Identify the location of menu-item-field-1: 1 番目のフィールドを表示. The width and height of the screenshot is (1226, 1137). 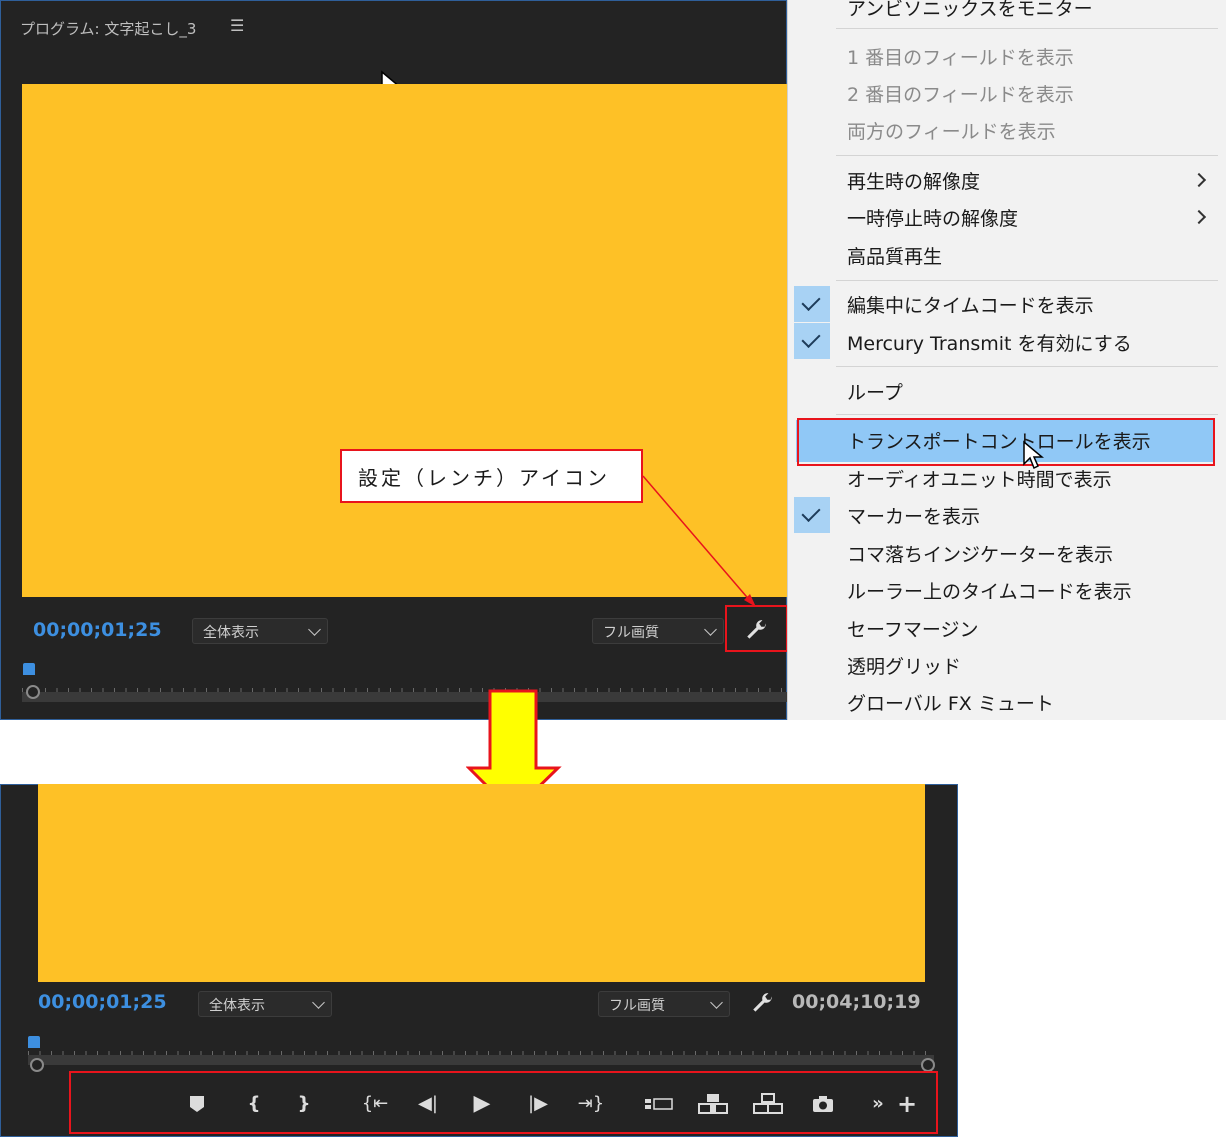
(960, 56).